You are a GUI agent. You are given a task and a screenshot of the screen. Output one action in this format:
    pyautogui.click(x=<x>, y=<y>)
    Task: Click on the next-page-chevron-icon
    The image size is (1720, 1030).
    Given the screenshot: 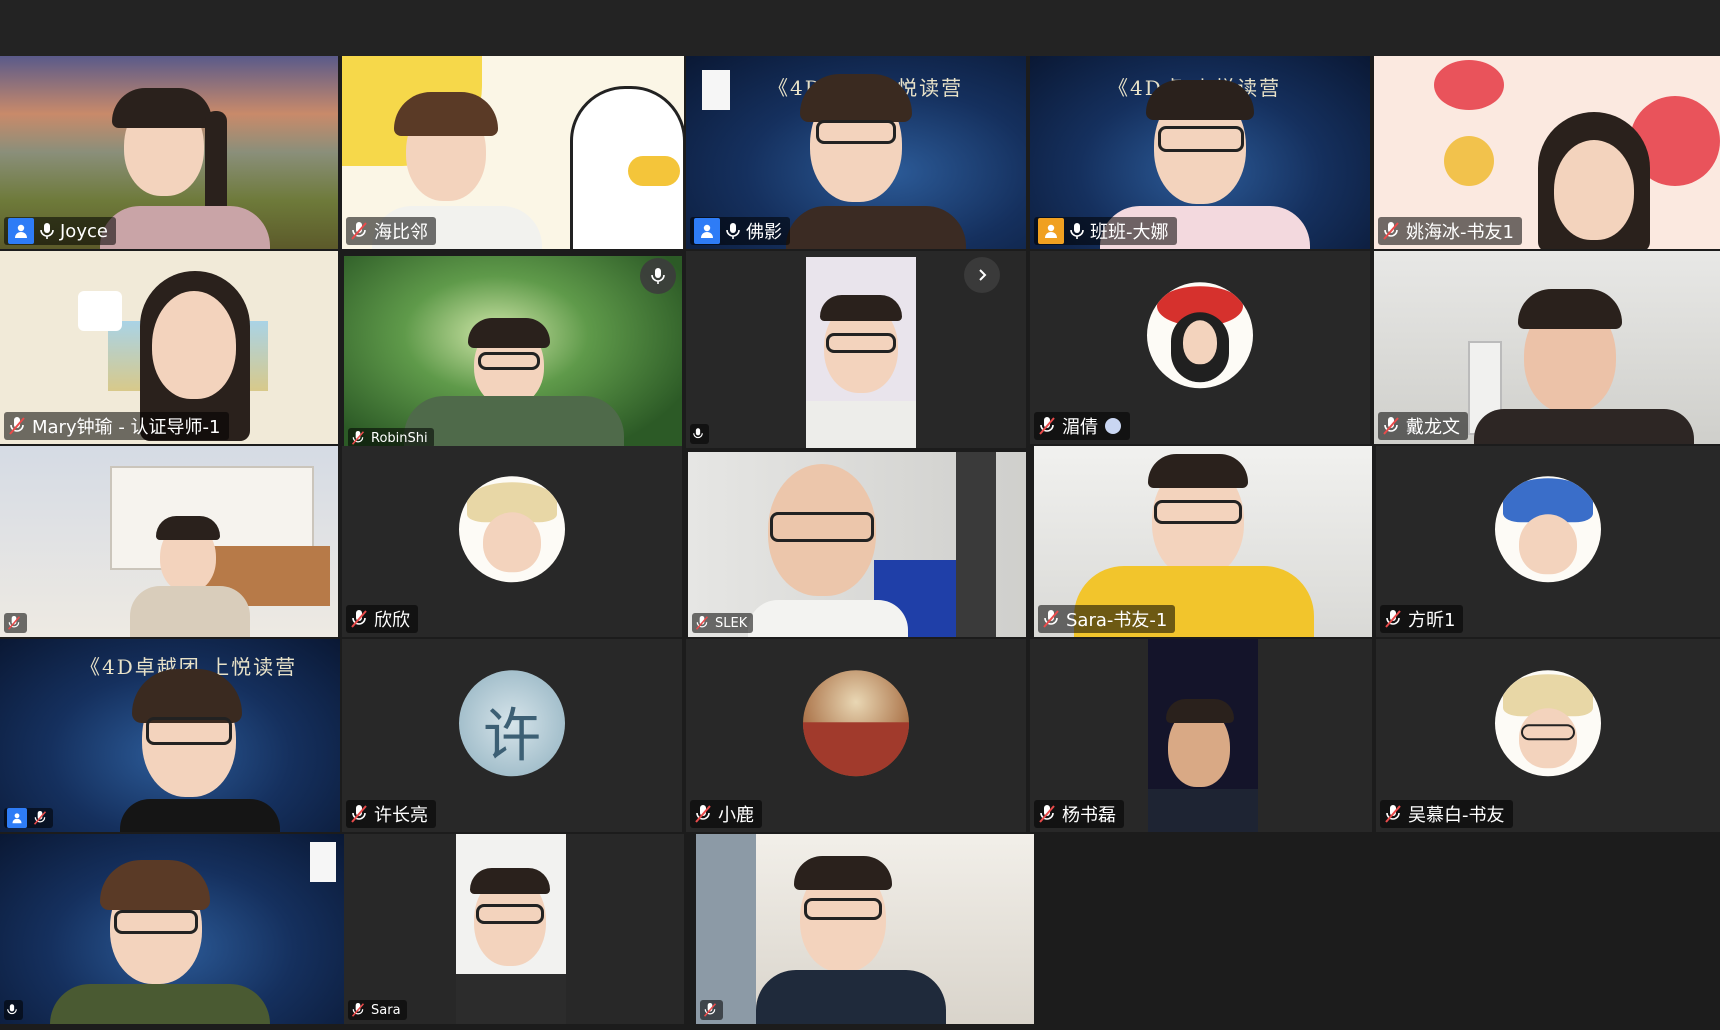 What is the action you would take?
    pyautogui.click(x=982, y=275)
    